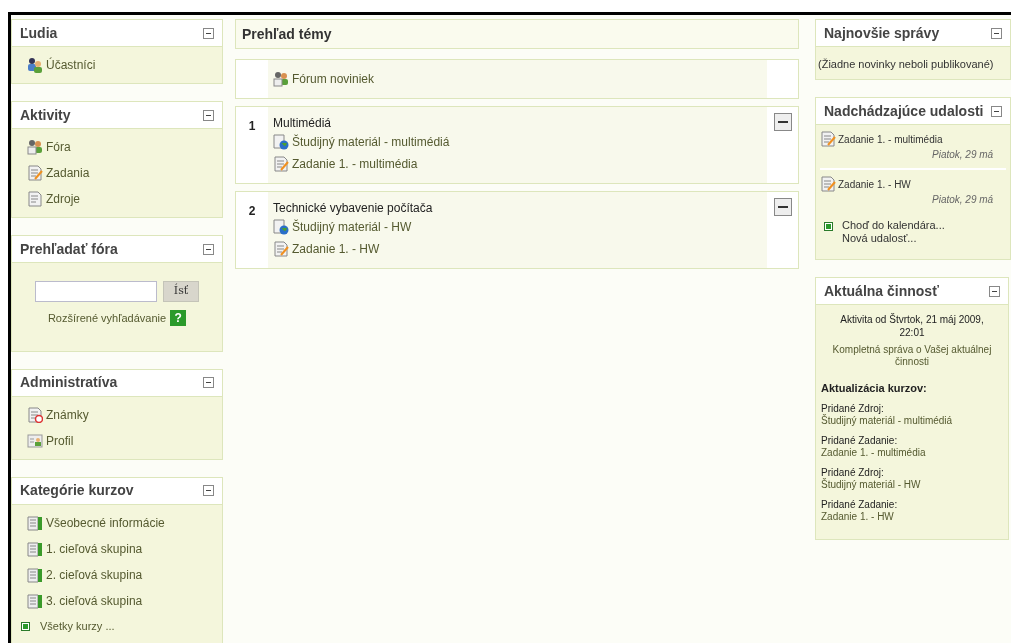  I want to click on block-link: Fóra, so click(58, 147).